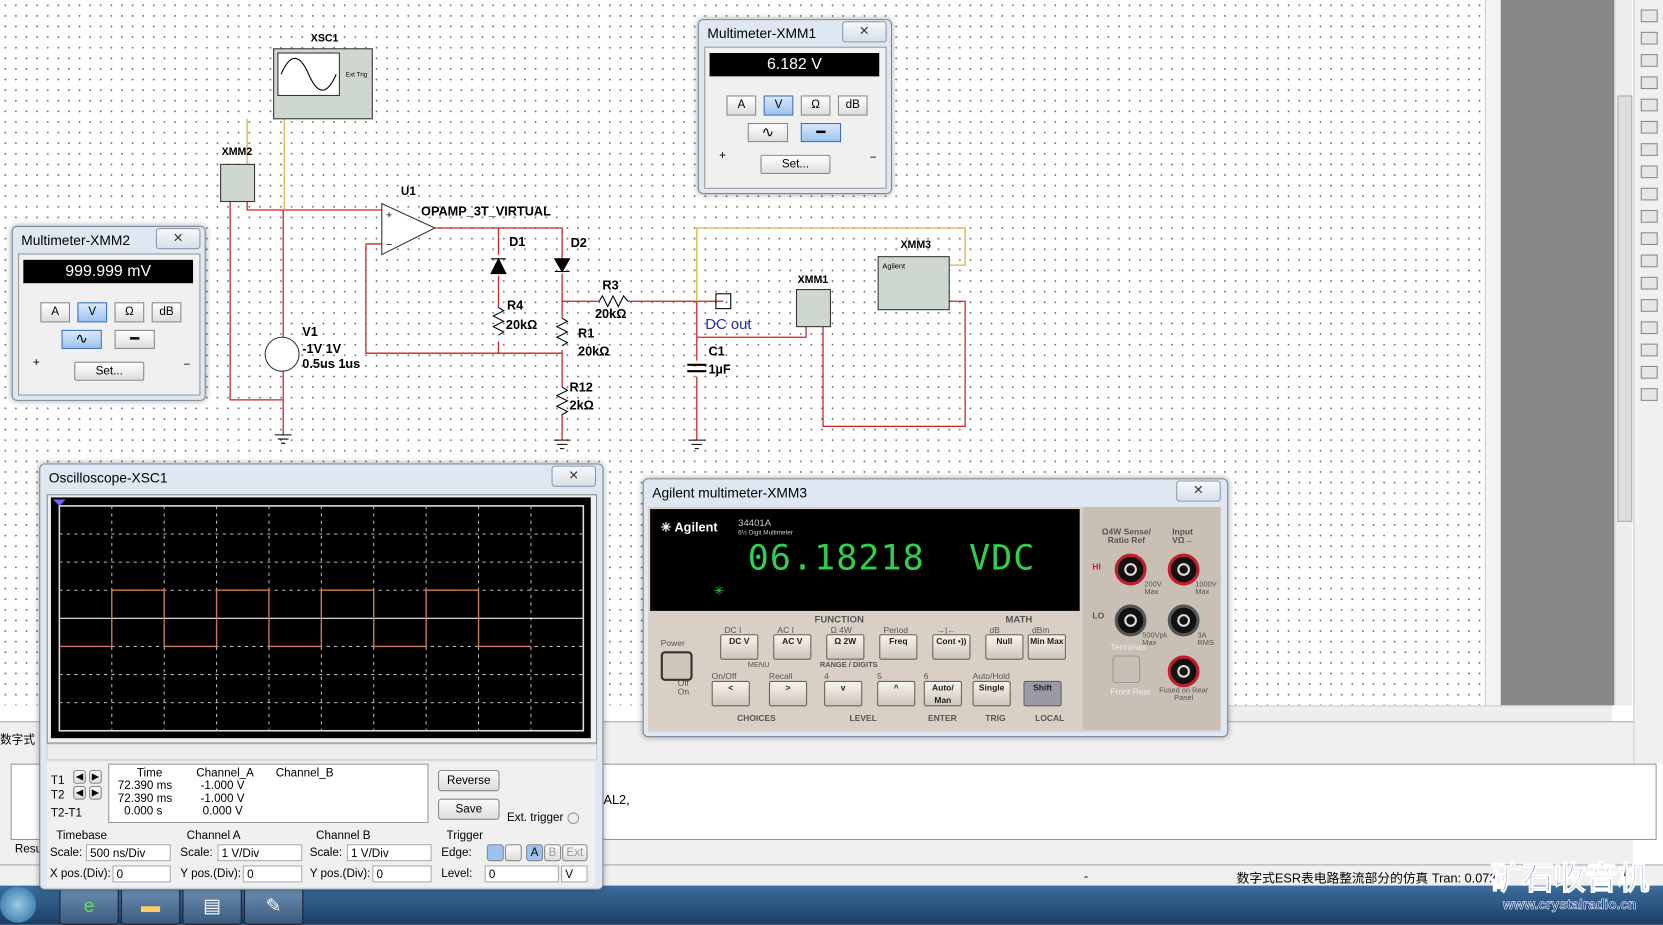 The height and width of the screenshot is (925, 1663). I want to click on sense-hi-jack, so click(1130, 569).